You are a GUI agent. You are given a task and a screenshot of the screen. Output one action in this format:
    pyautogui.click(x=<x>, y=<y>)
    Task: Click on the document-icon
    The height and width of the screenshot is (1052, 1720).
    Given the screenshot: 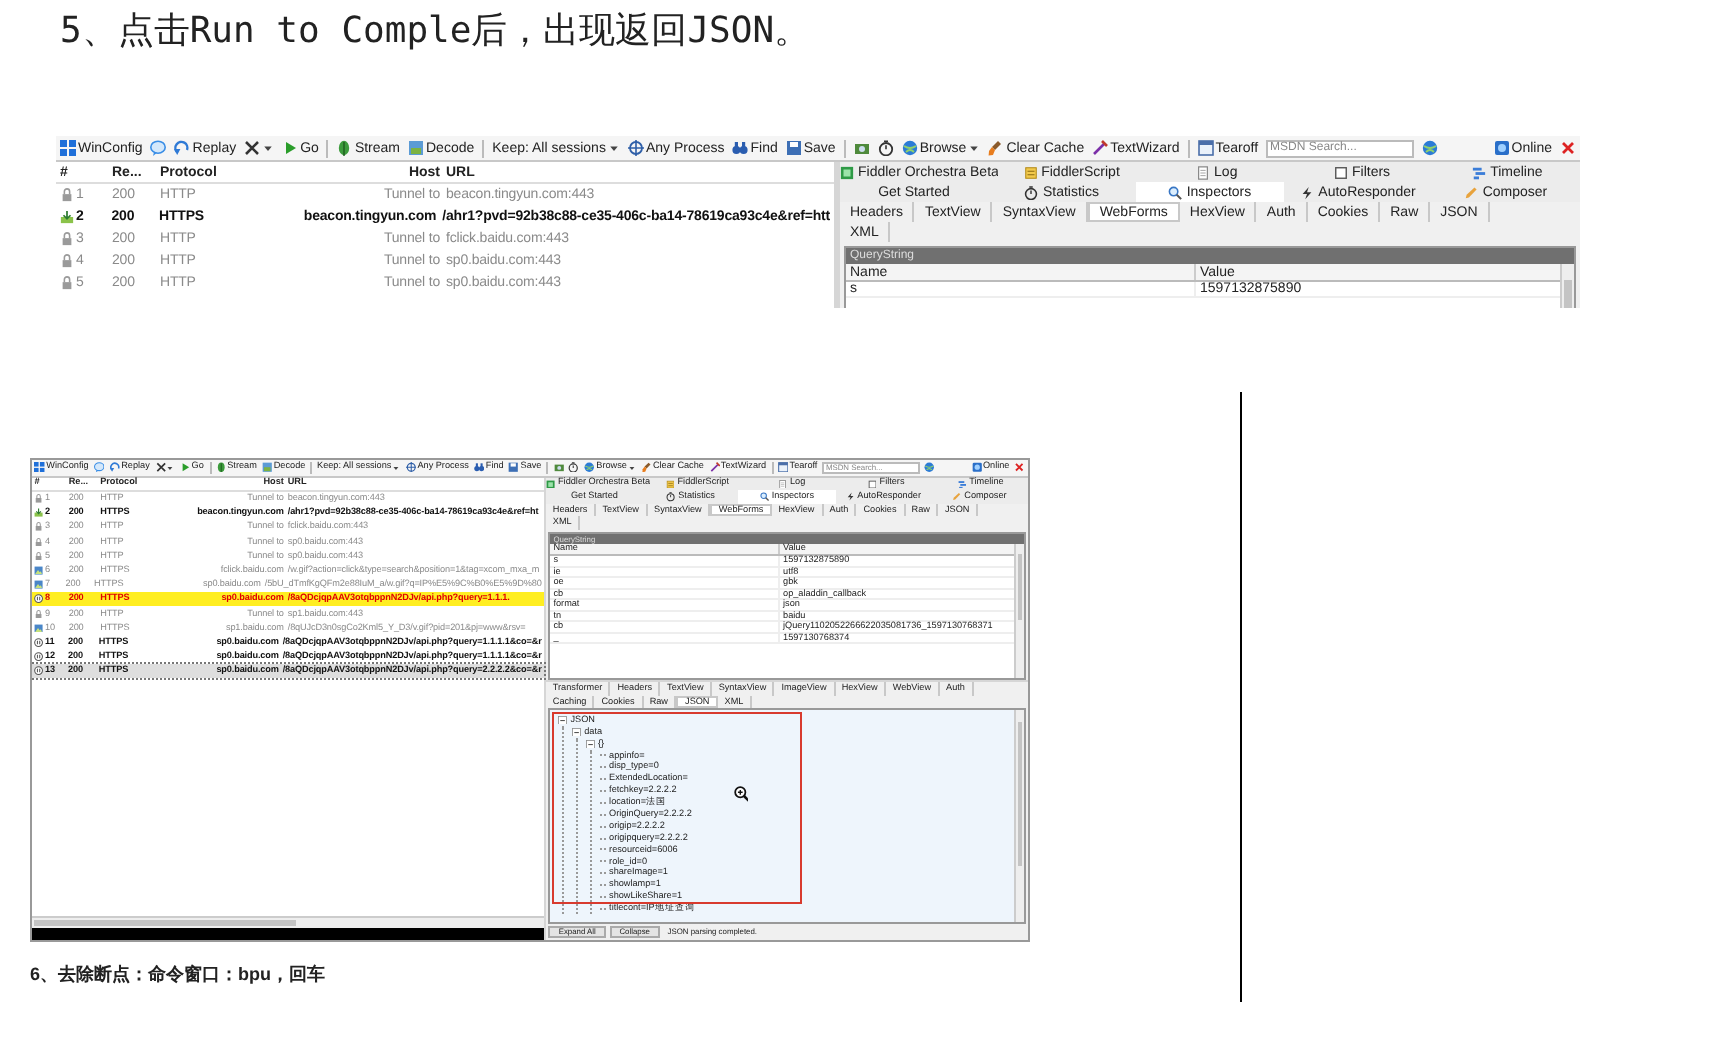 What is the action you would take?
    pyautogui.click(x=1203, y=172)
    